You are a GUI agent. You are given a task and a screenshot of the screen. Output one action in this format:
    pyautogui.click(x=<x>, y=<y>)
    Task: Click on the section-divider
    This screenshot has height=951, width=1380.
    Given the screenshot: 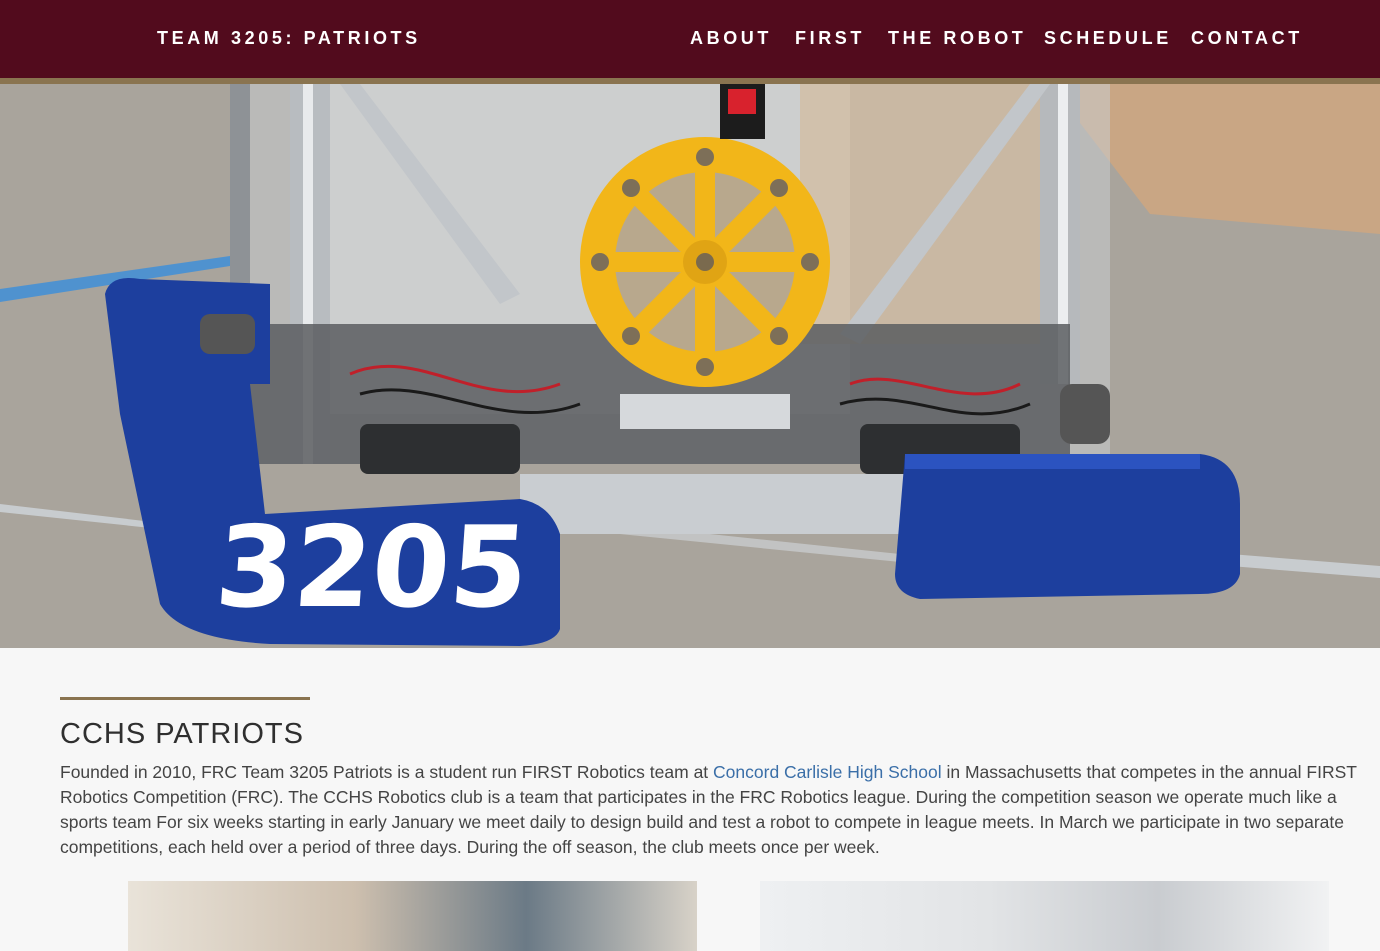 What is the action you would take?
    pyautogui.click(x=185, y=698)
    